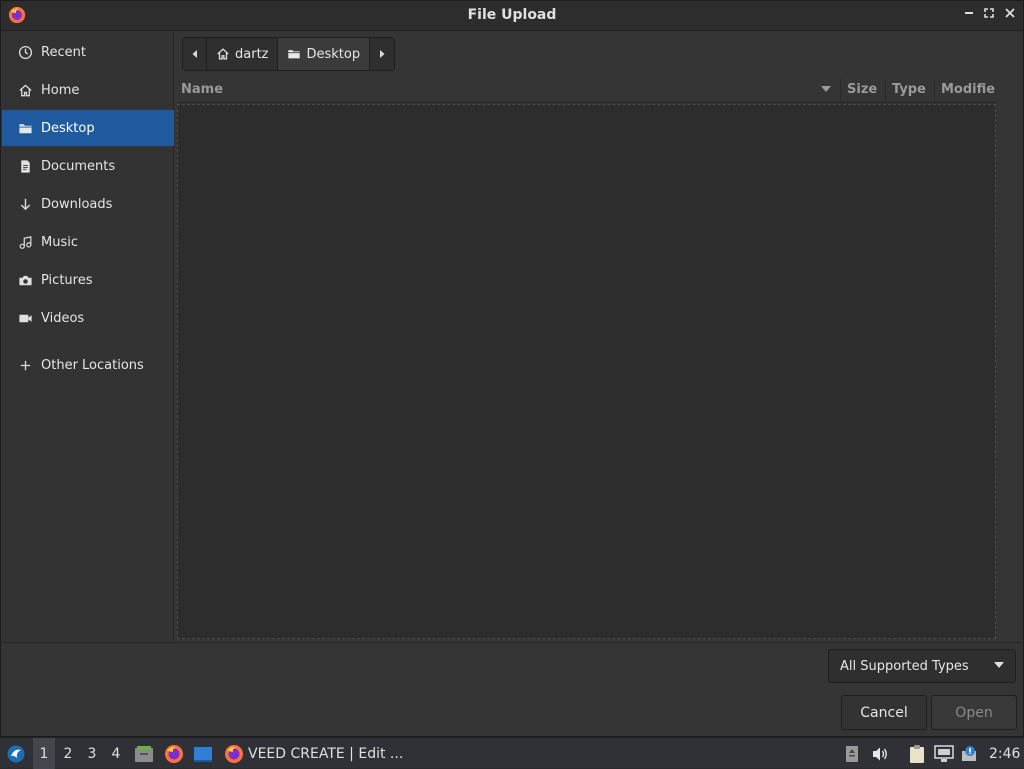 Image resolution: width=1024 pixels, height=769 pixels. Describe the element at coordinates (826, 89) in the screenshot. I see `sort-descending-icon` at that location.